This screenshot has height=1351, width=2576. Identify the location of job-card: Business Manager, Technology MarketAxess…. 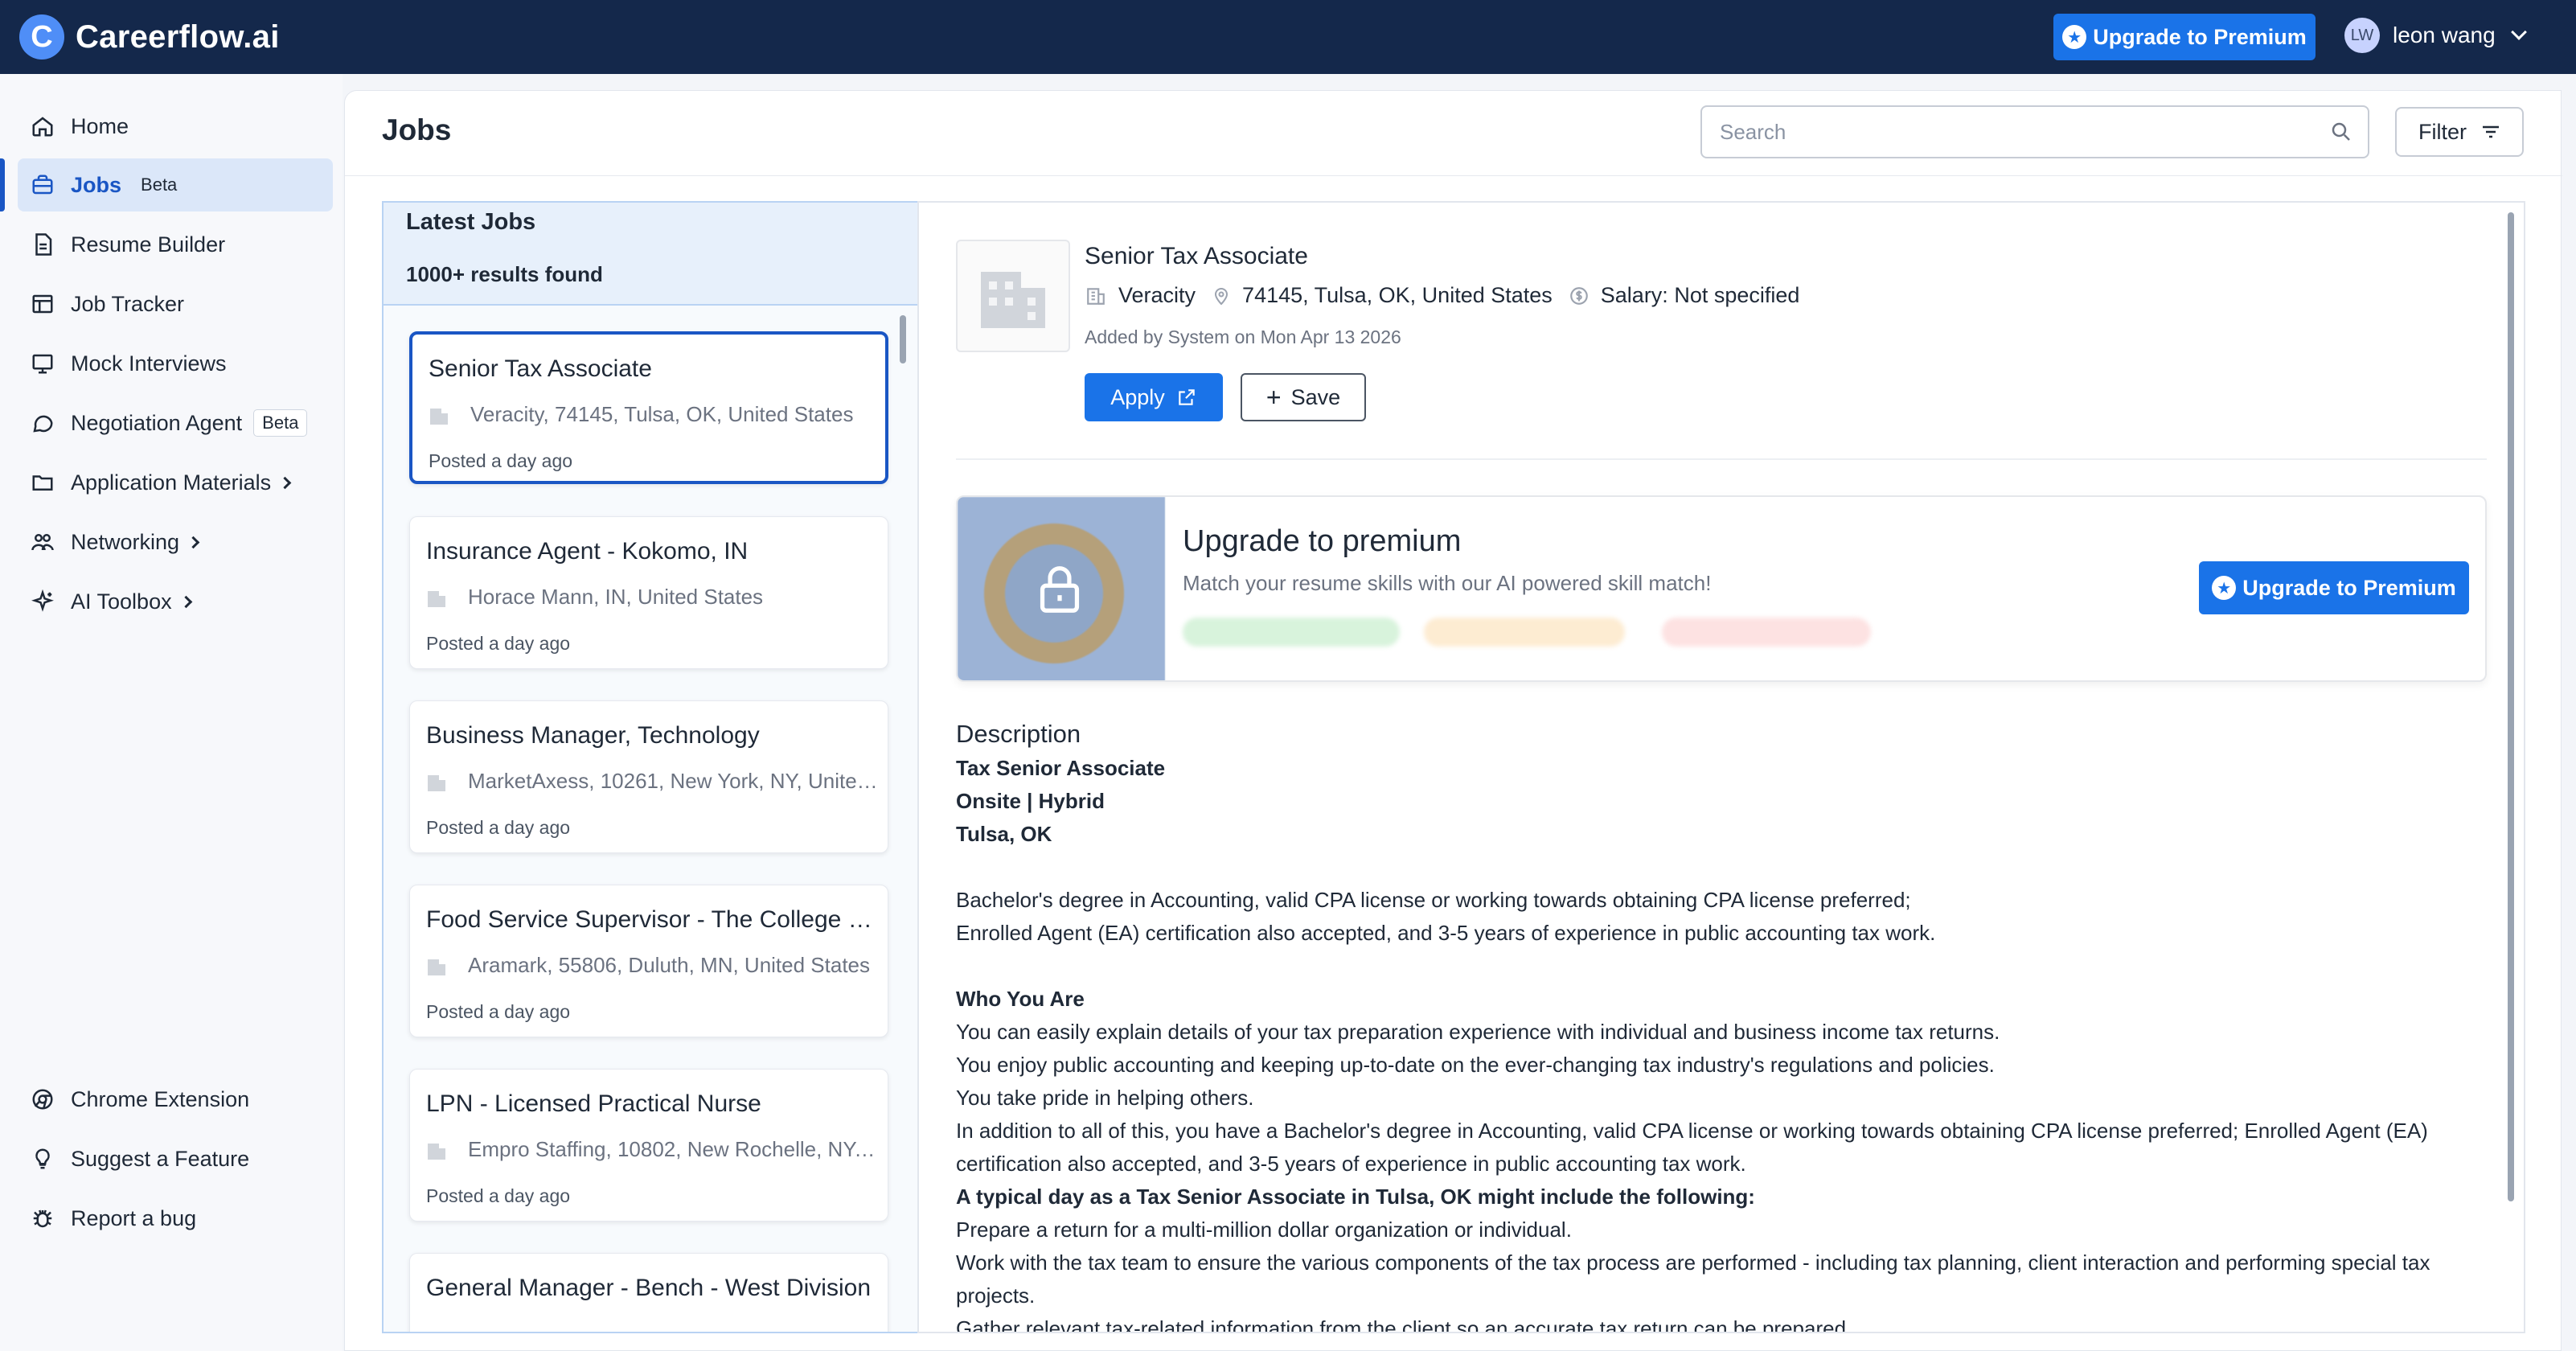
(648, 776).